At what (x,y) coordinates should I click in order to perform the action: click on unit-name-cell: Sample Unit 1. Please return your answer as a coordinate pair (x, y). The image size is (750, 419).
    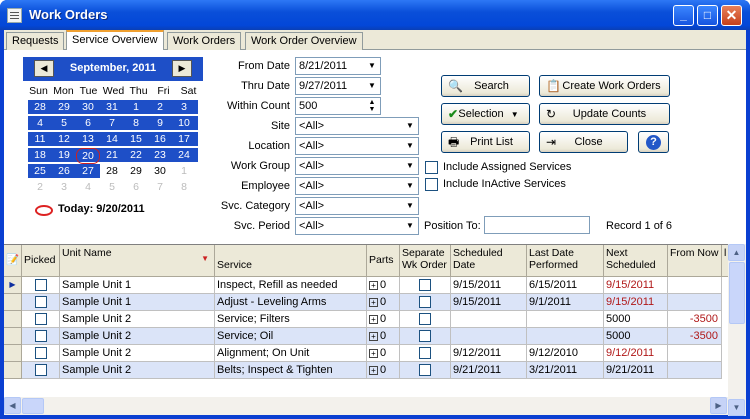
    Looking at the image, I should click on (137, 302).